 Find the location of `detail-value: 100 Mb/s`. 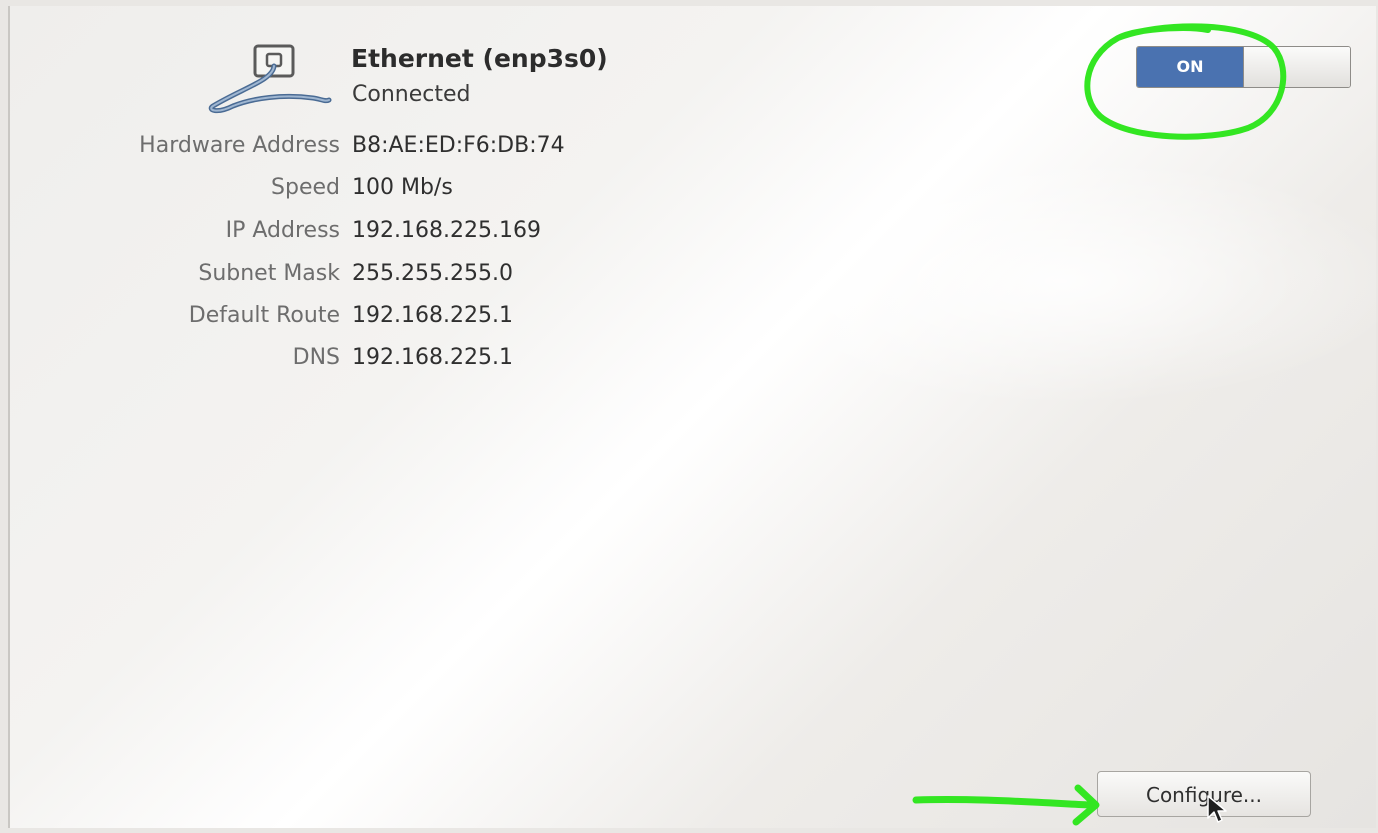

detail-value: 100 Mb/s is located at coordinates (402, 187).